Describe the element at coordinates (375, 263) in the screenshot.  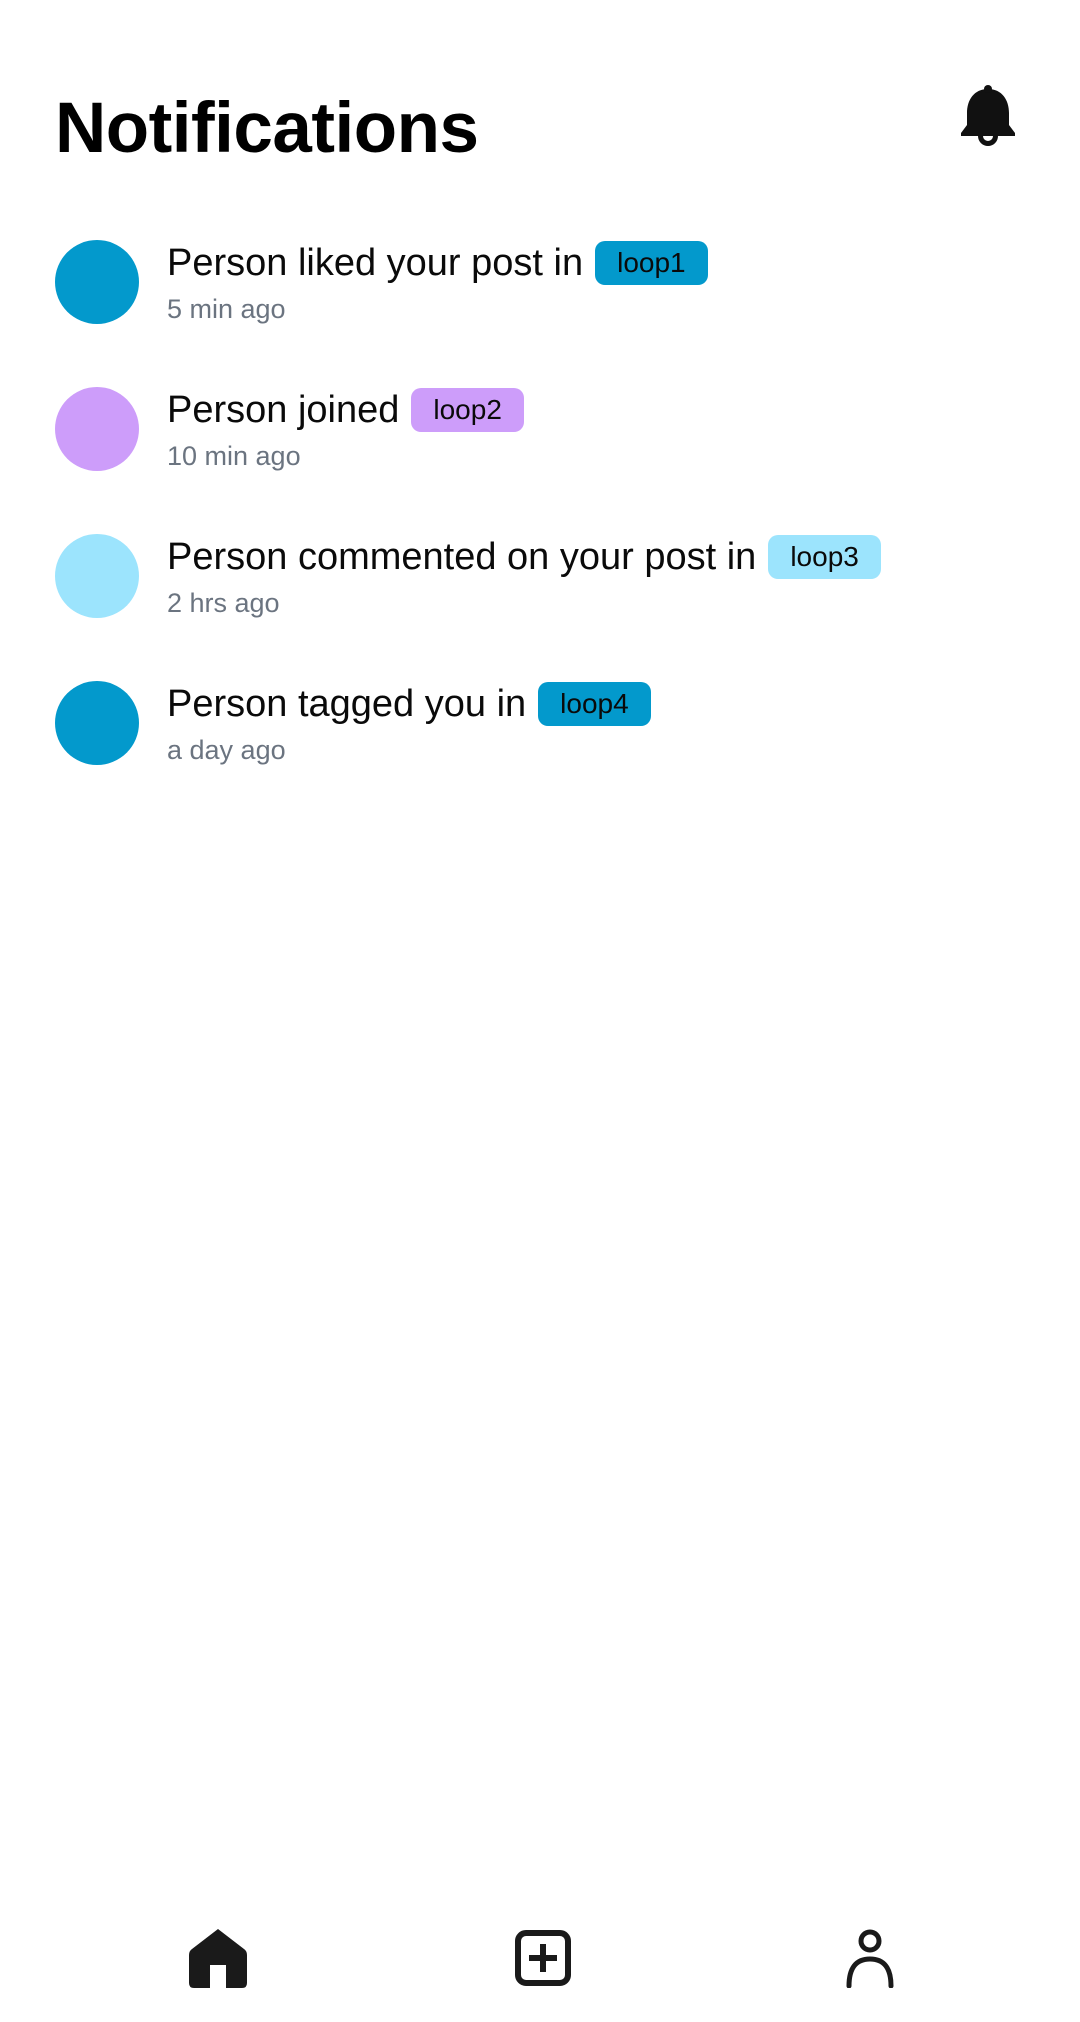
I see `notification-text: Person liked your post in` at that location.